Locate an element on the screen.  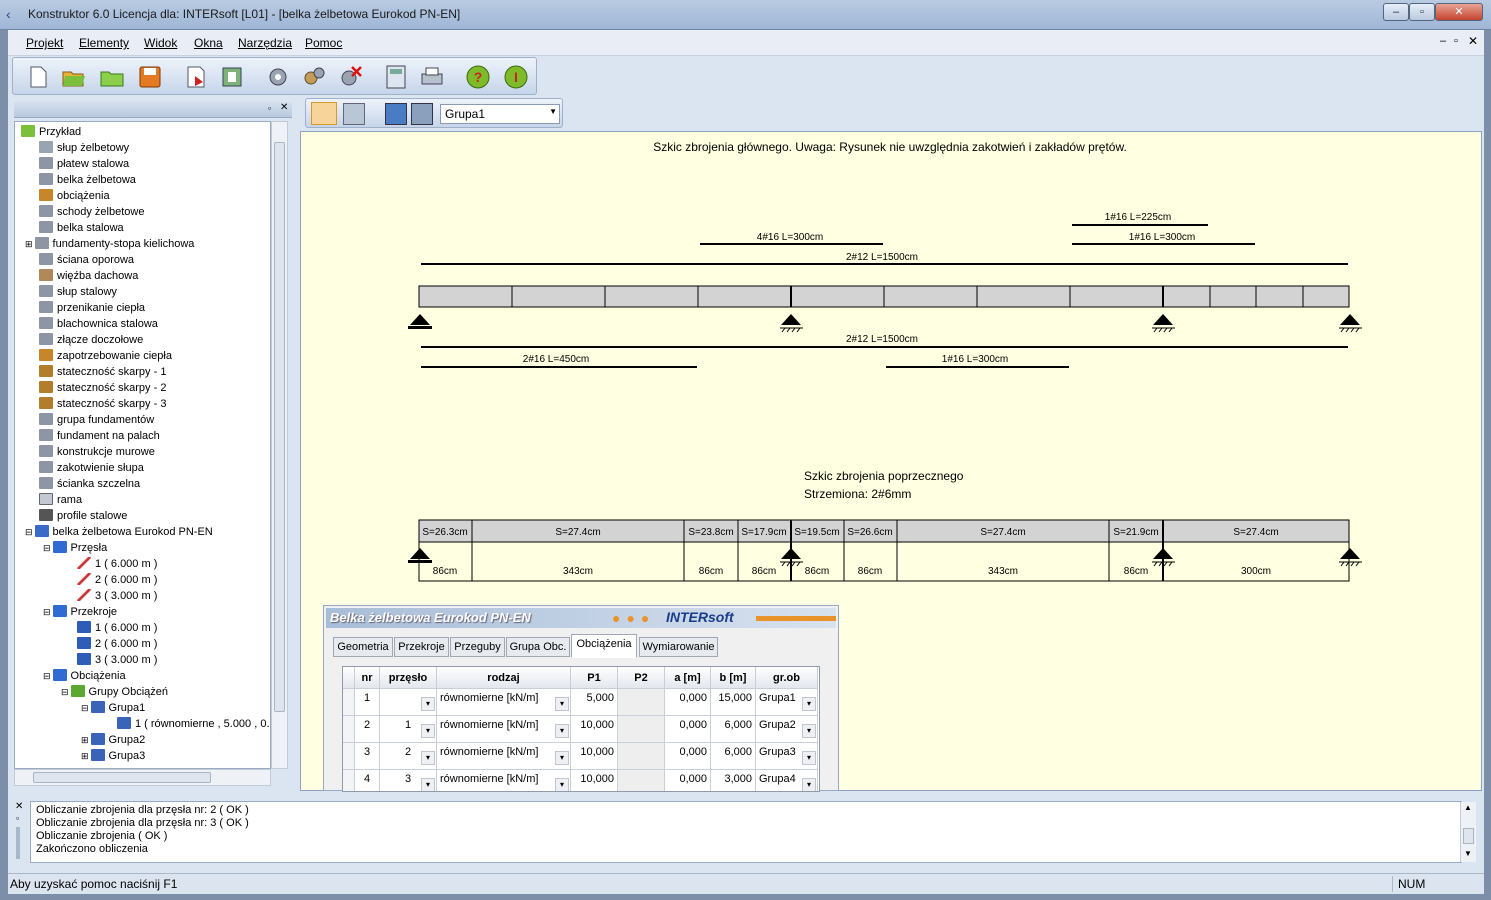
tree-vertical-scrollbar is located at coordinates (279, 445).